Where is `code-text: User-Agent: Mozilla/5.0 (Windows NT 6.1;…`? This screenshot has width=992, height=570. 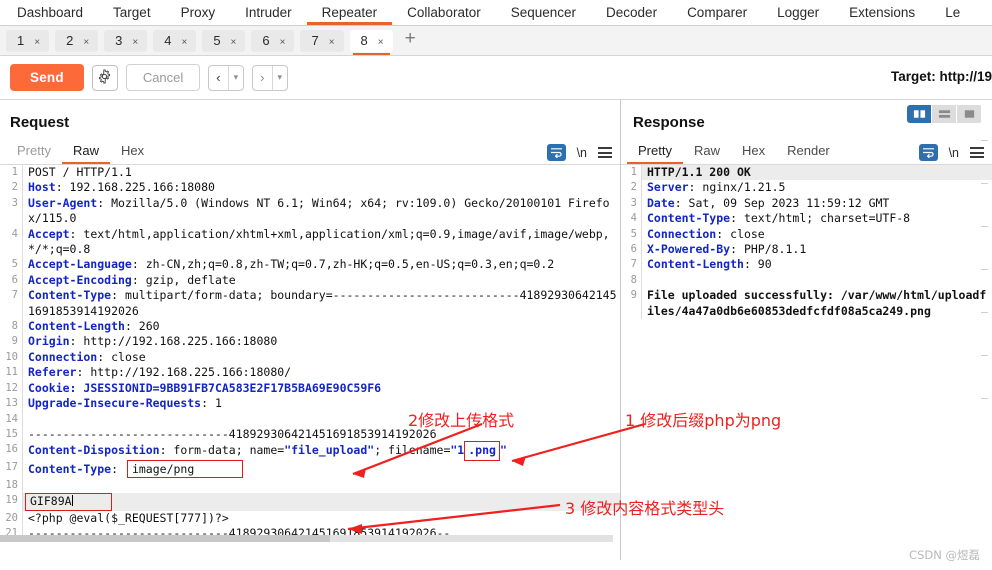
code-text: User-Agent: Mozilla/5.0 (Windows NT 6.1;… is located at coordinates (321, 211).